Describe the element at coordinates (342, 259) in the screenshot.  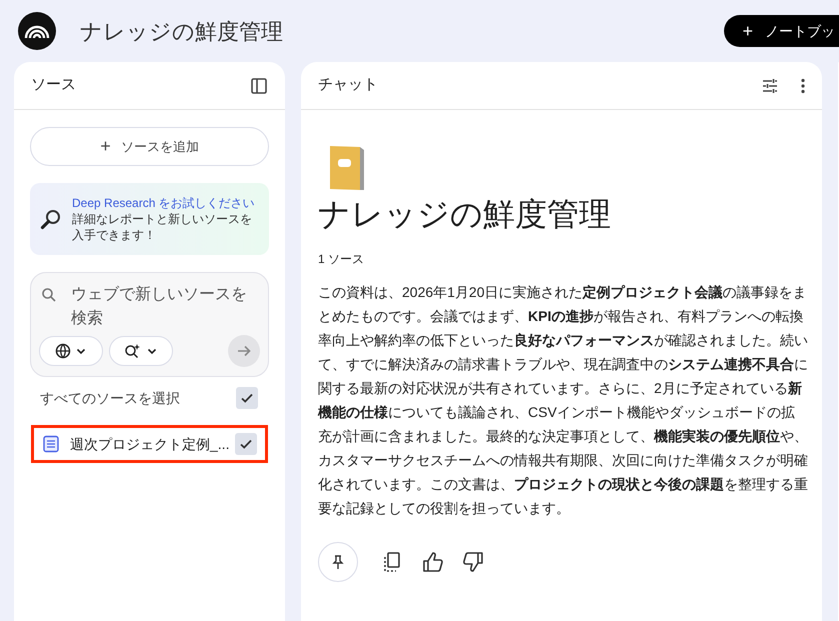
I see `source-count: 1 ソース` at that location.